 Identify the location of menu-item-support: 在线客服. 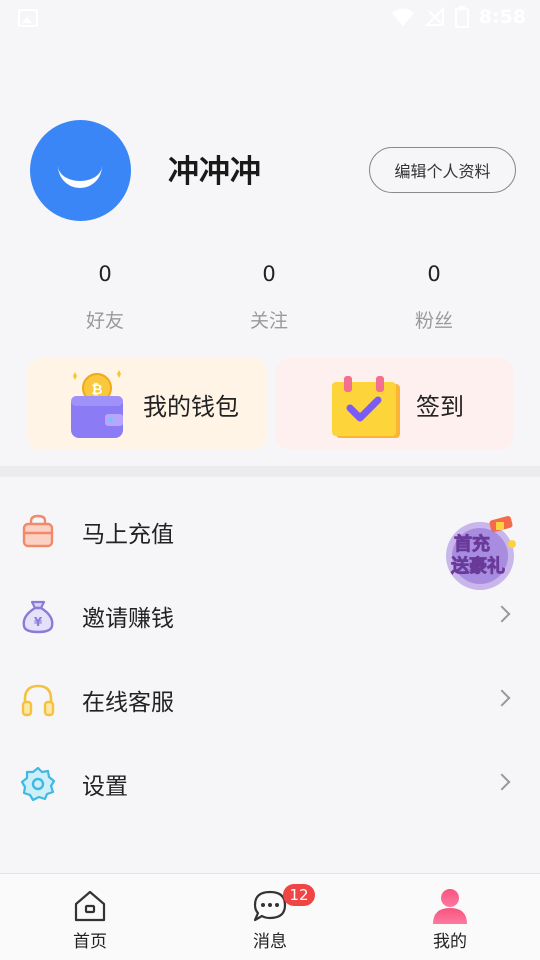
(270, 700).